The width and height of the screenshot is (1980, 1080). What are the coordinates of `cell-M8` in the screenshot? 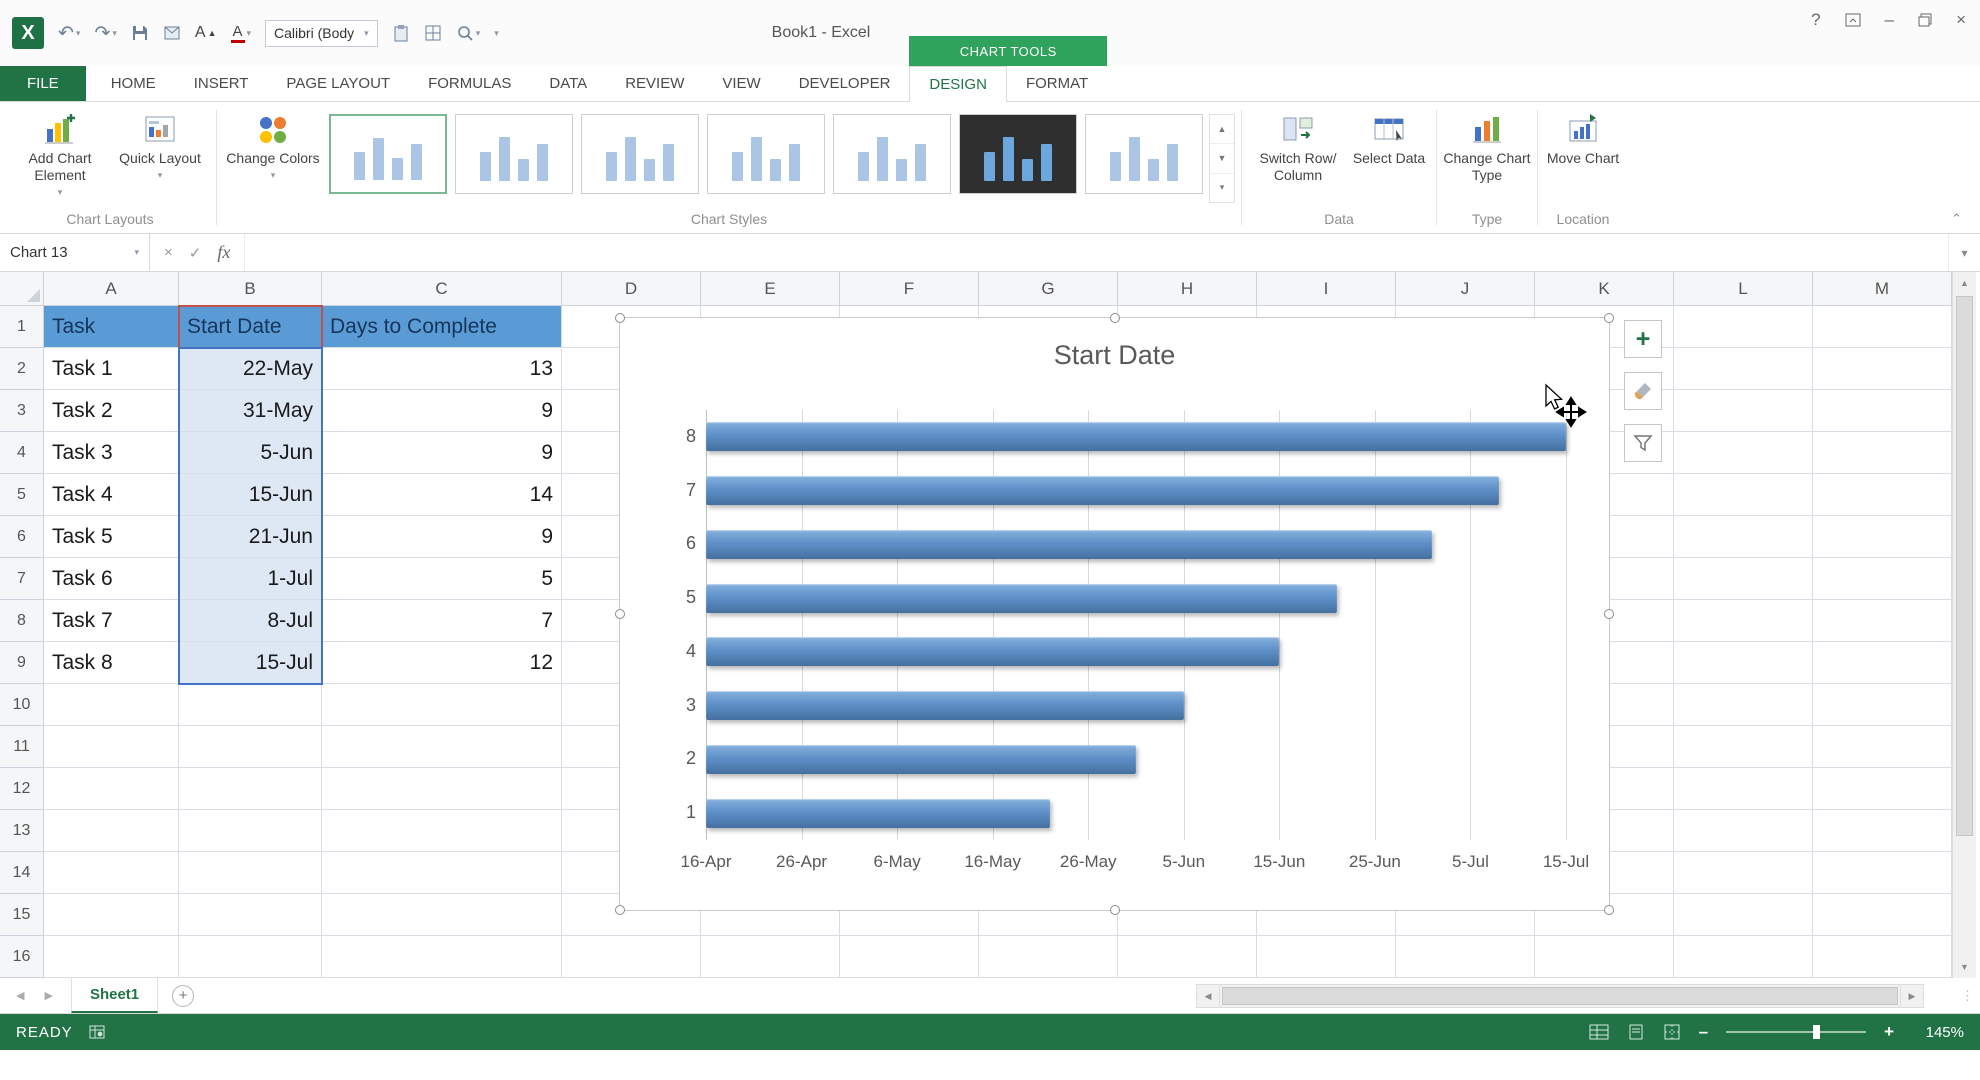 It's located at (1882, 621).